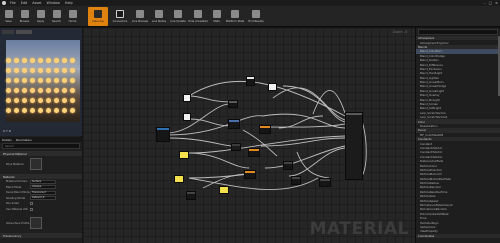  What do you see at coordinates (36, 164) in the screenshot?
I see `phys-material-thumbnail` at bounding box center [36, 164].